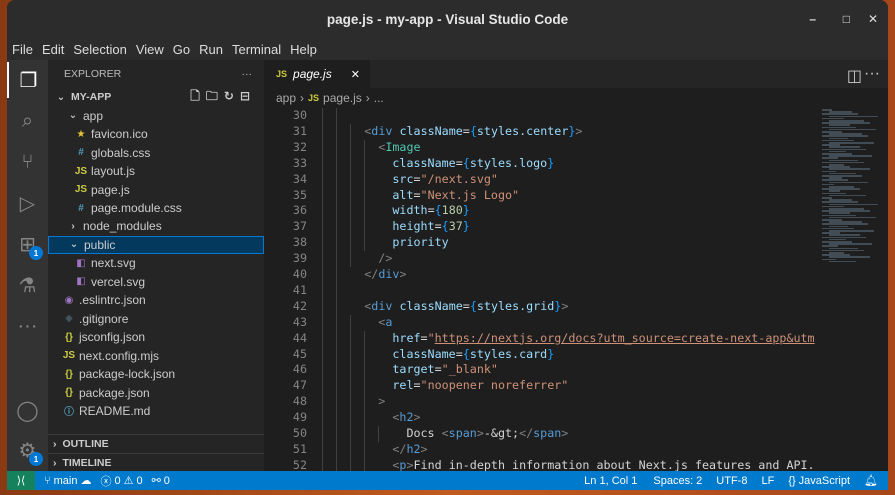 The image size is (895, 495). I want to click on file-next.svg: ◧ next.svg, so click(156, 263).